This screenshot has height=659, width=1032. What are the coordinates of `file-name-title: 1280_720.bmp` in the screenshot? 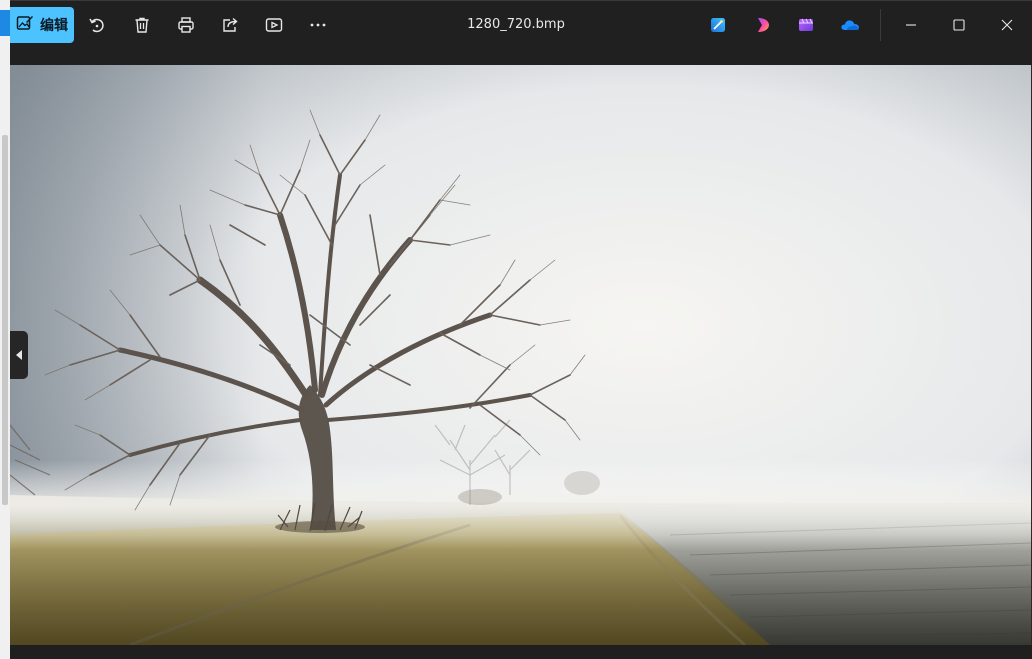 It's located at (516, 24).